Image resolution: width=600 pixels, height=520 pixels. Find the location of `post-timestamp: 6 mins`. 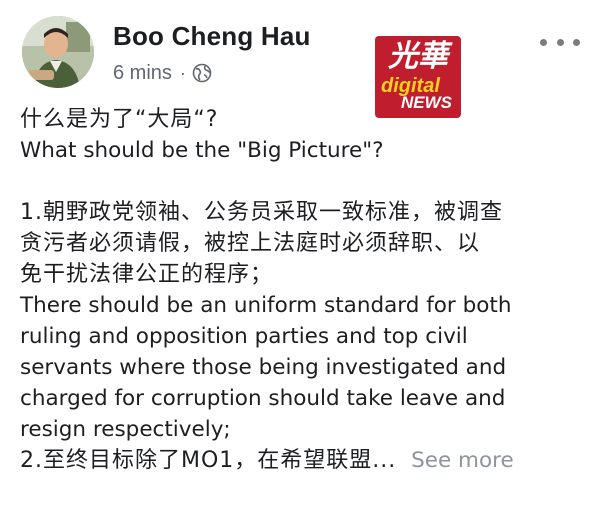

post-timestamp: 6 mins is located at coordinates (142, 73).